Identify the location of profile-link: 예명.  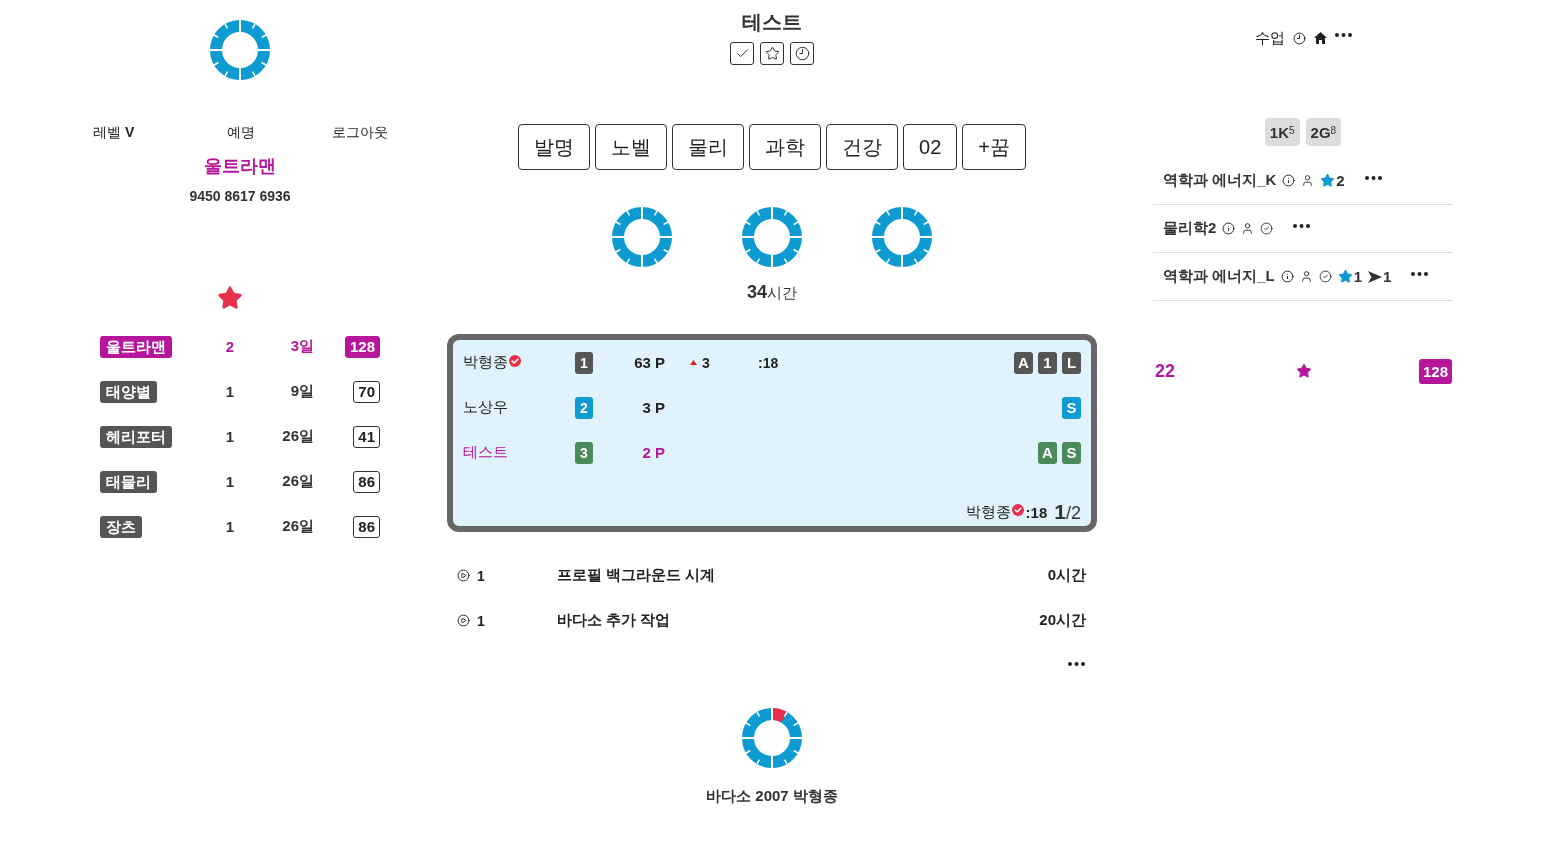
(240, 133).